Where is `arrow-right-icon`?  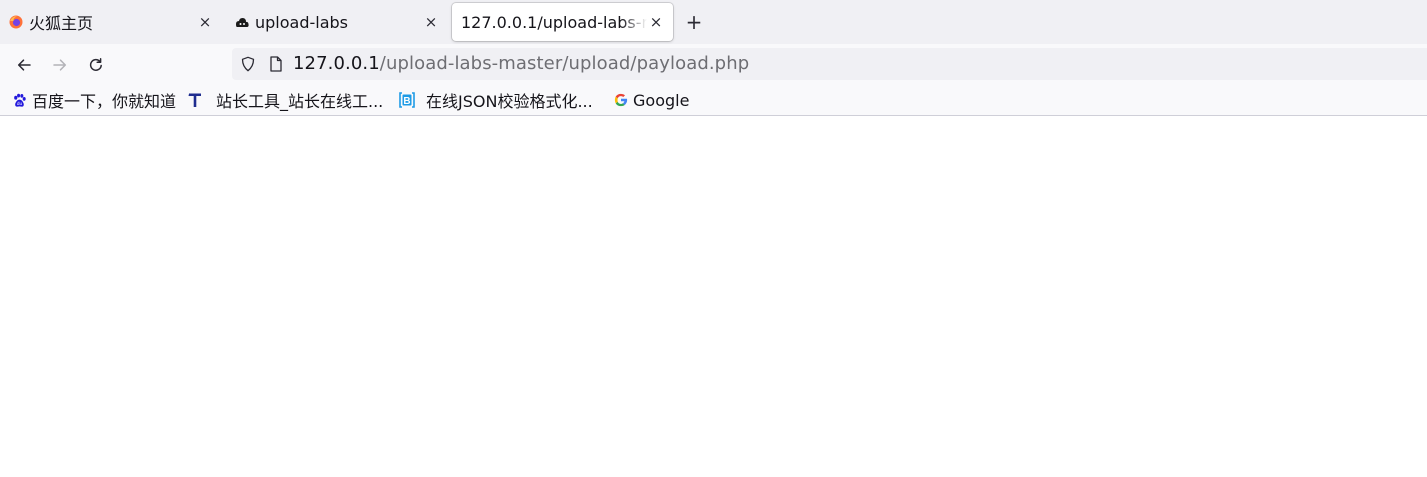 arrow-right-icon is located at coordinates (60, 65).